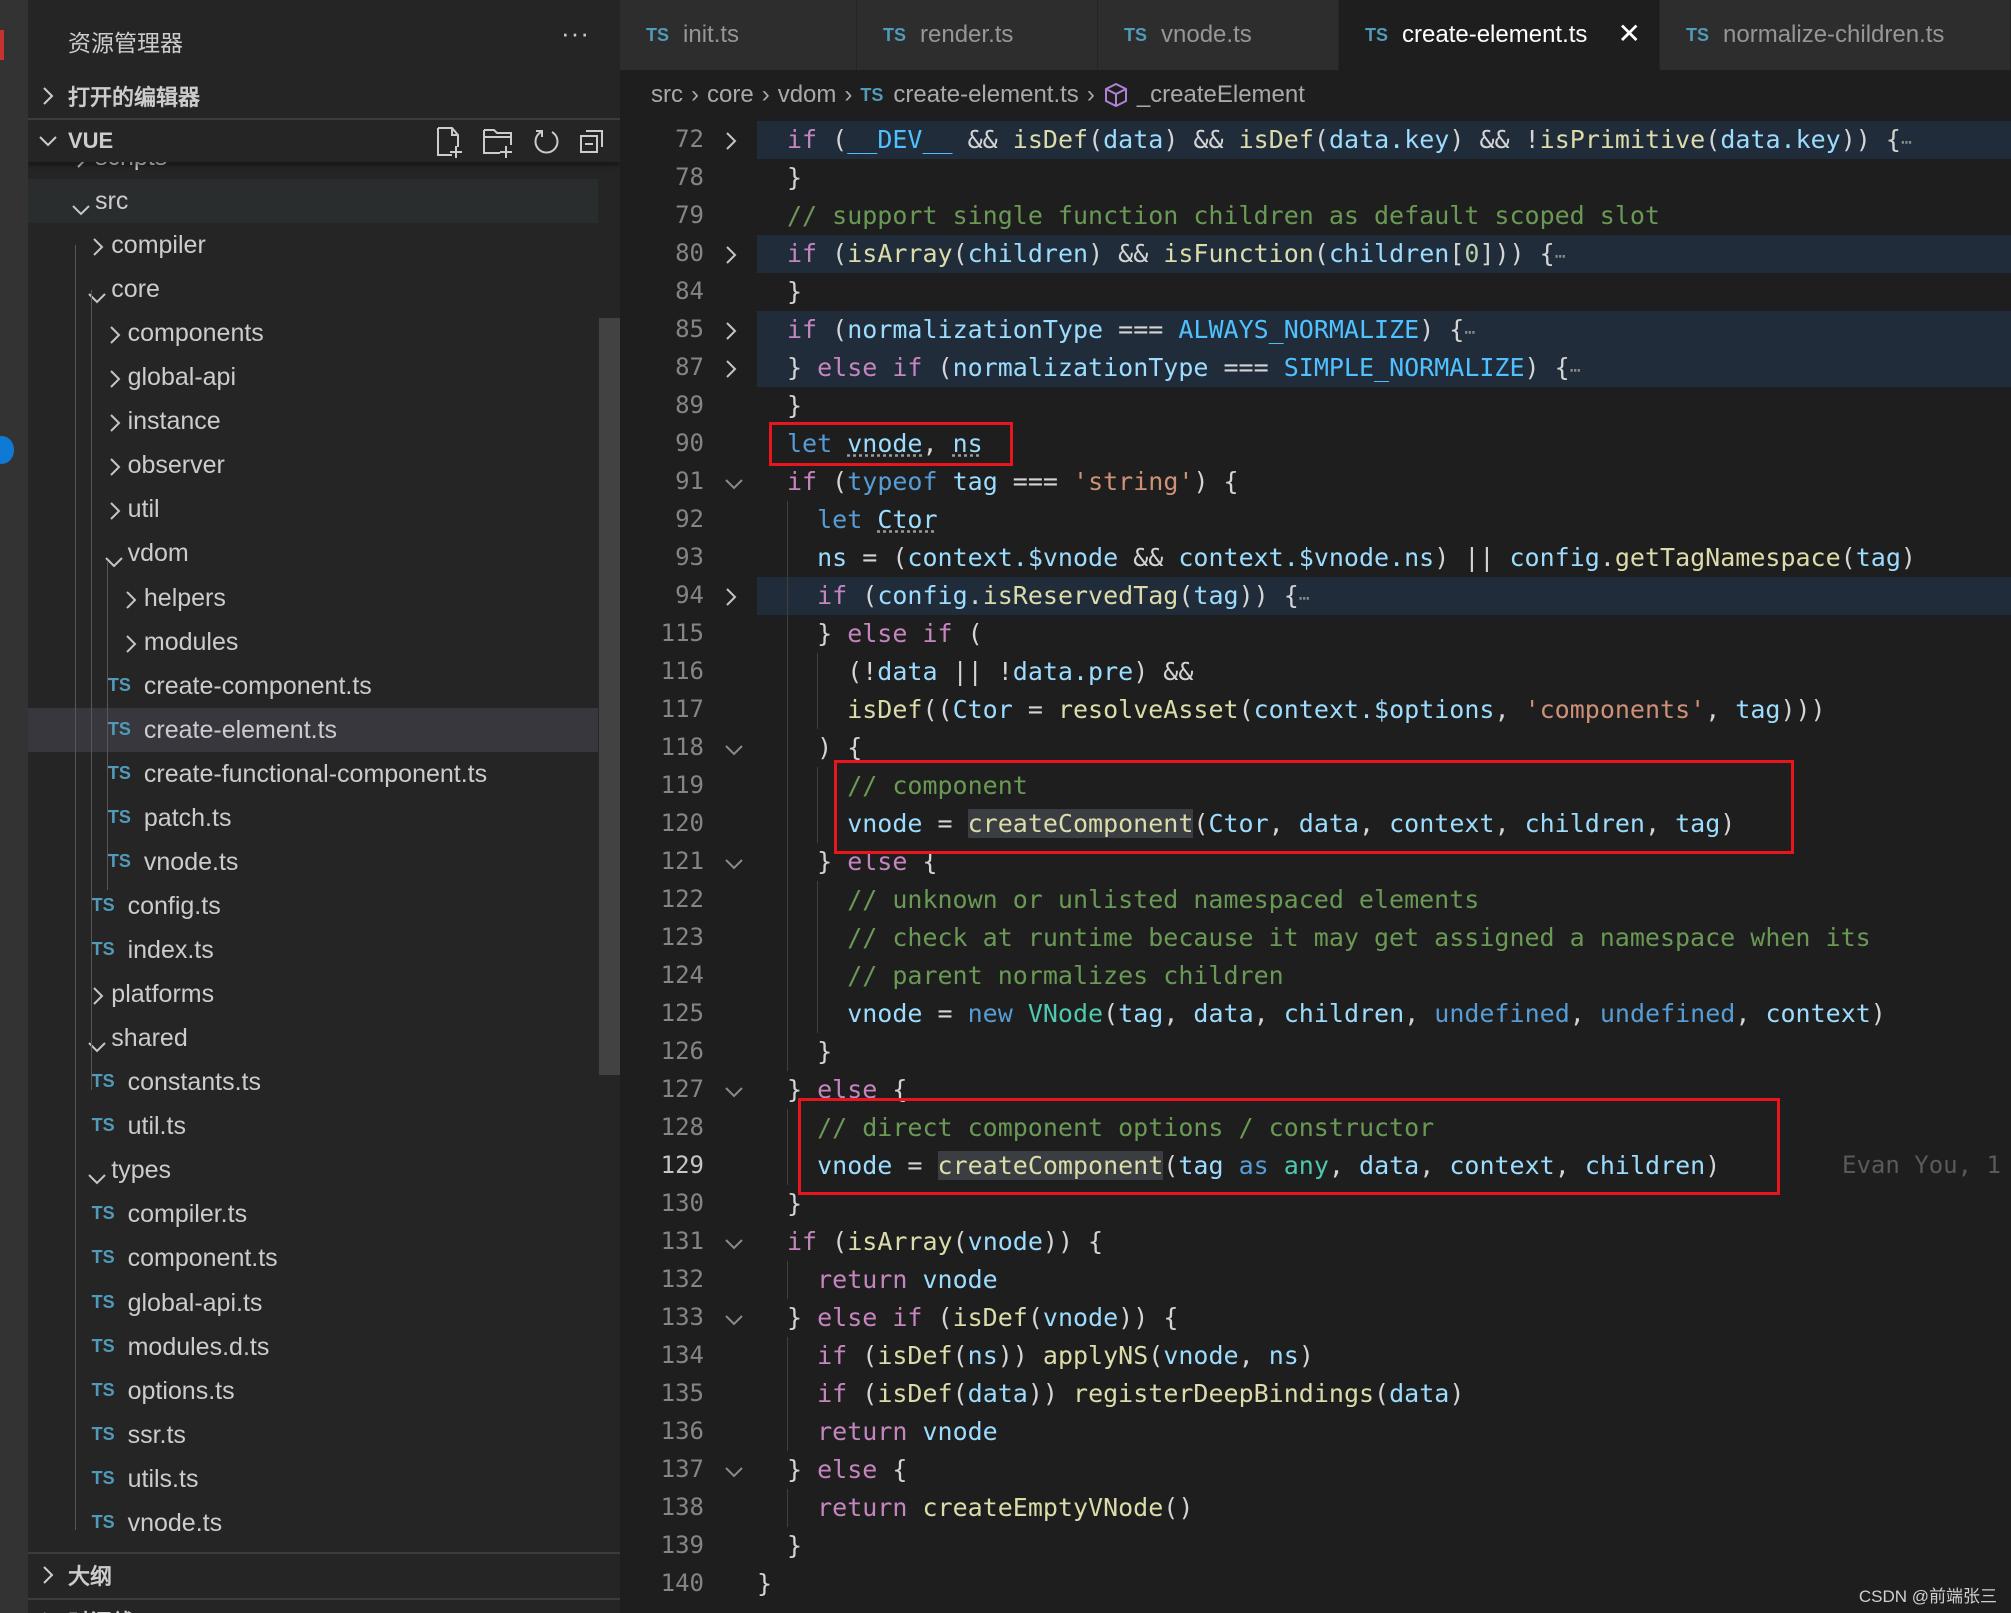 Image resolution: width=2011 pixels, height=1613 pixels. I want to click on tree-item-label: config.ts, so click(174, 905).